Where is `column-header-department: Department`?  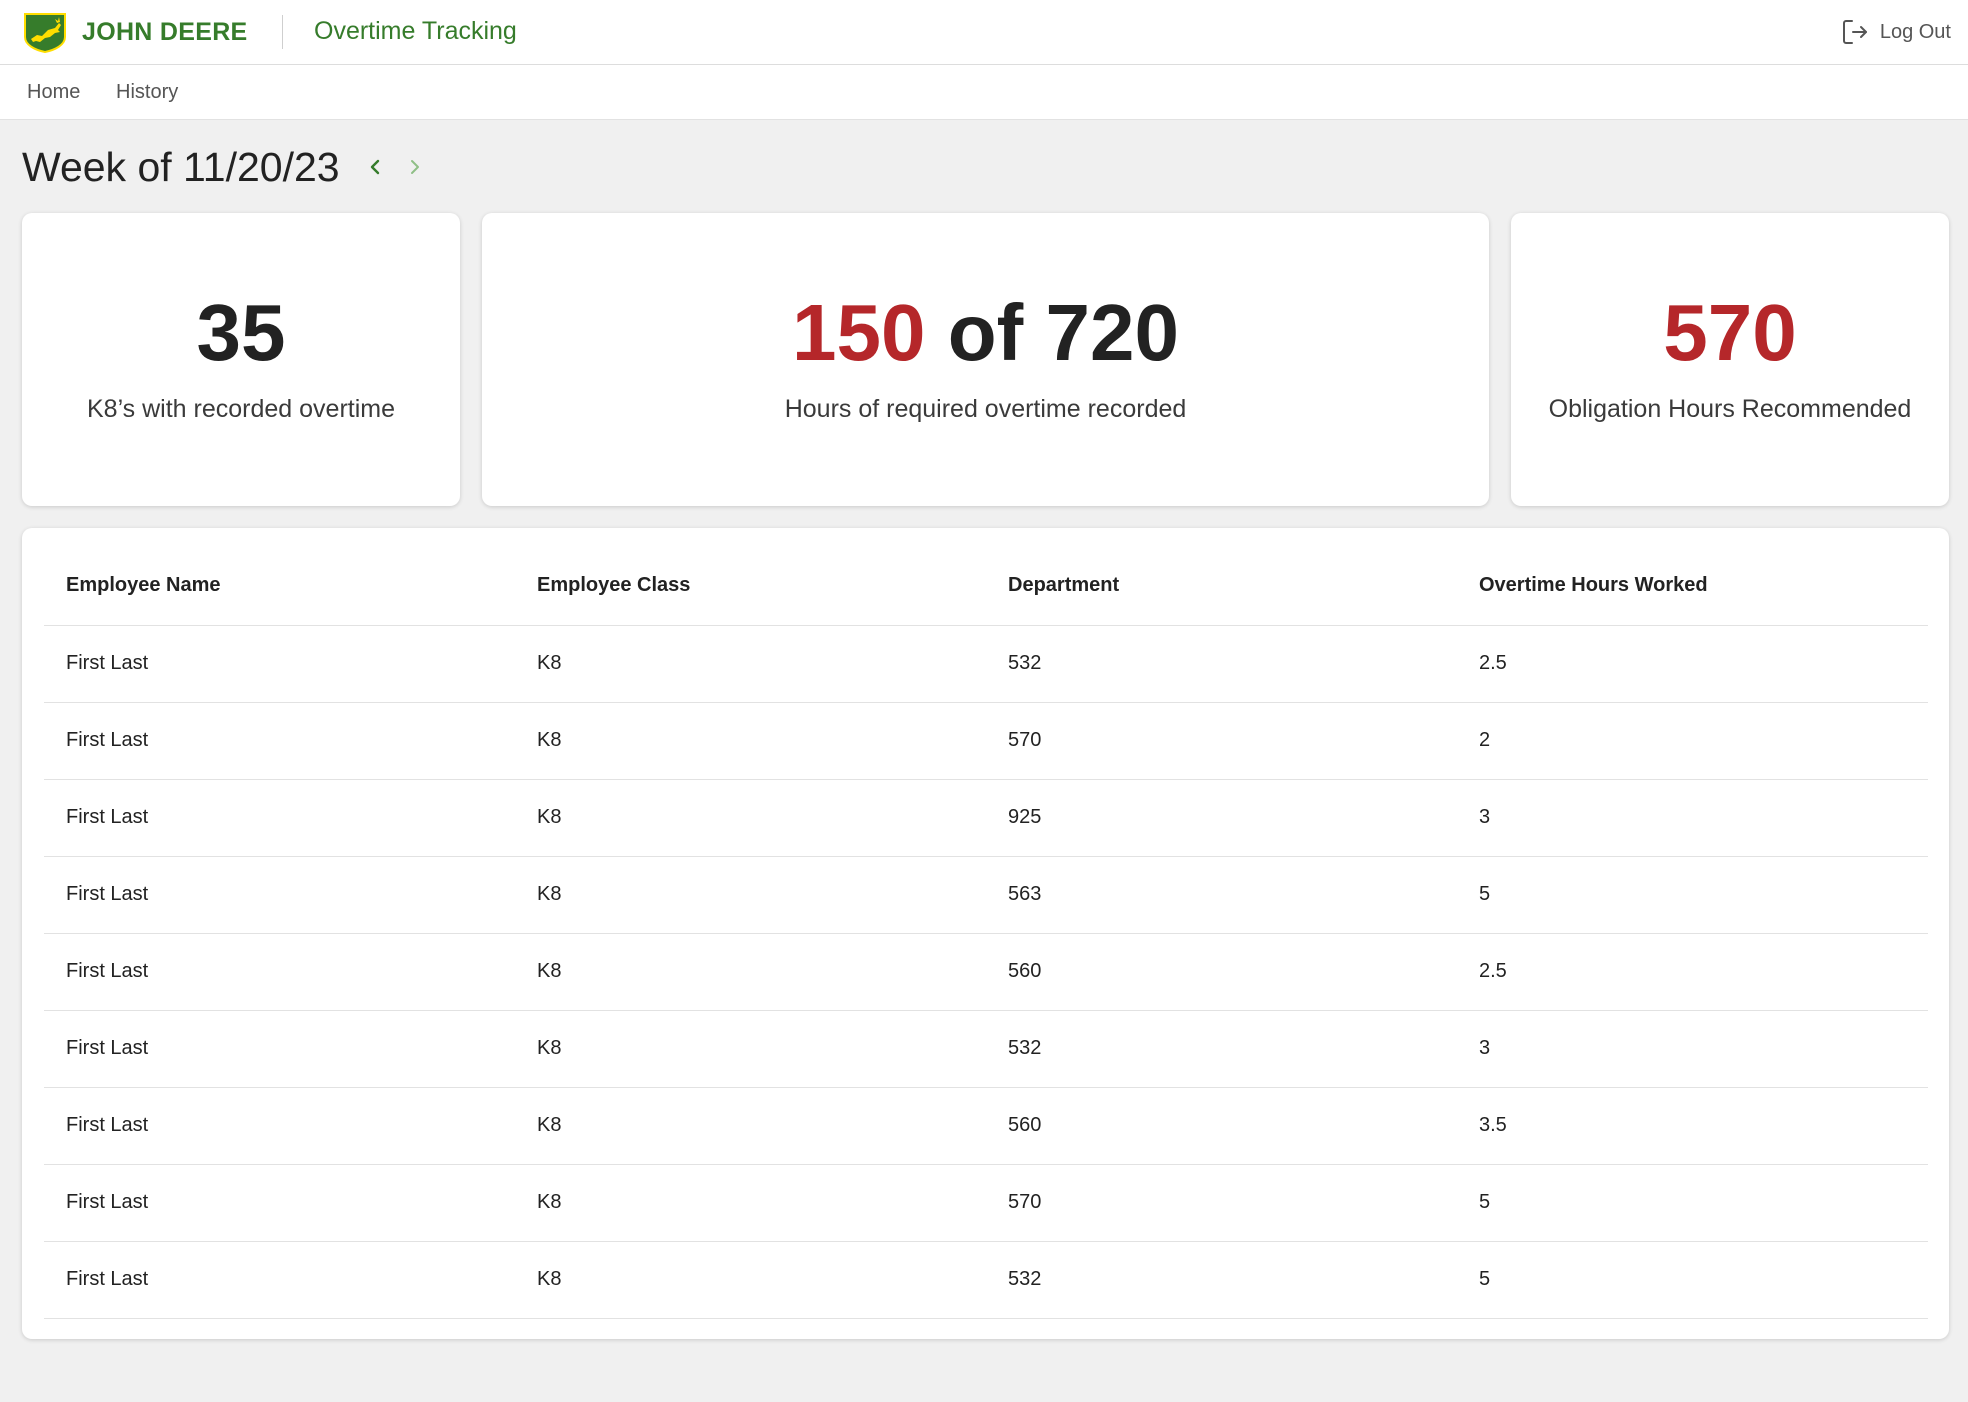 column-header-department: Department is located at coordinates (1221, 586).